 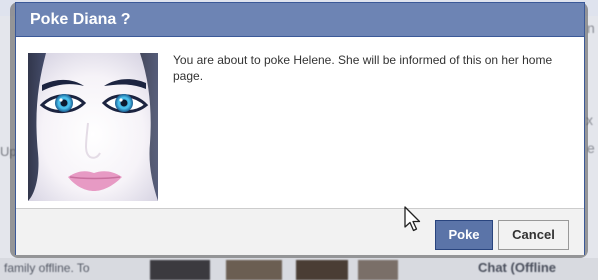 I want to click on background-status-text: family offline. To, so click(x=47, y=268).